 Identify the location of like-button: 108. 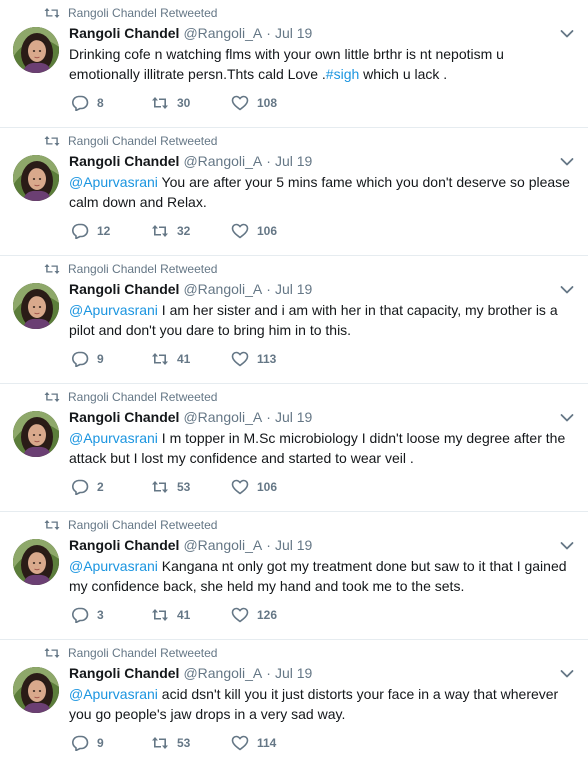
(271, 103).